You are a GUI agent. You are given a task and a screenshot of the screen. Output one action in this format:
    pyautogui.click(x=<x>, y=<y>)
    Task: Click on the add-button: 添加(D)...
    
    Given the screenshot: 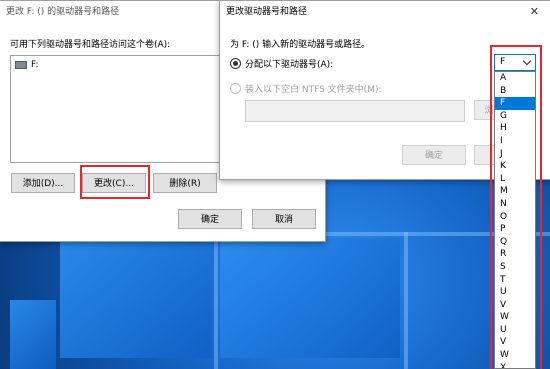 What is the action you would take?
    pyautogui.click(x=43, y=183)
    